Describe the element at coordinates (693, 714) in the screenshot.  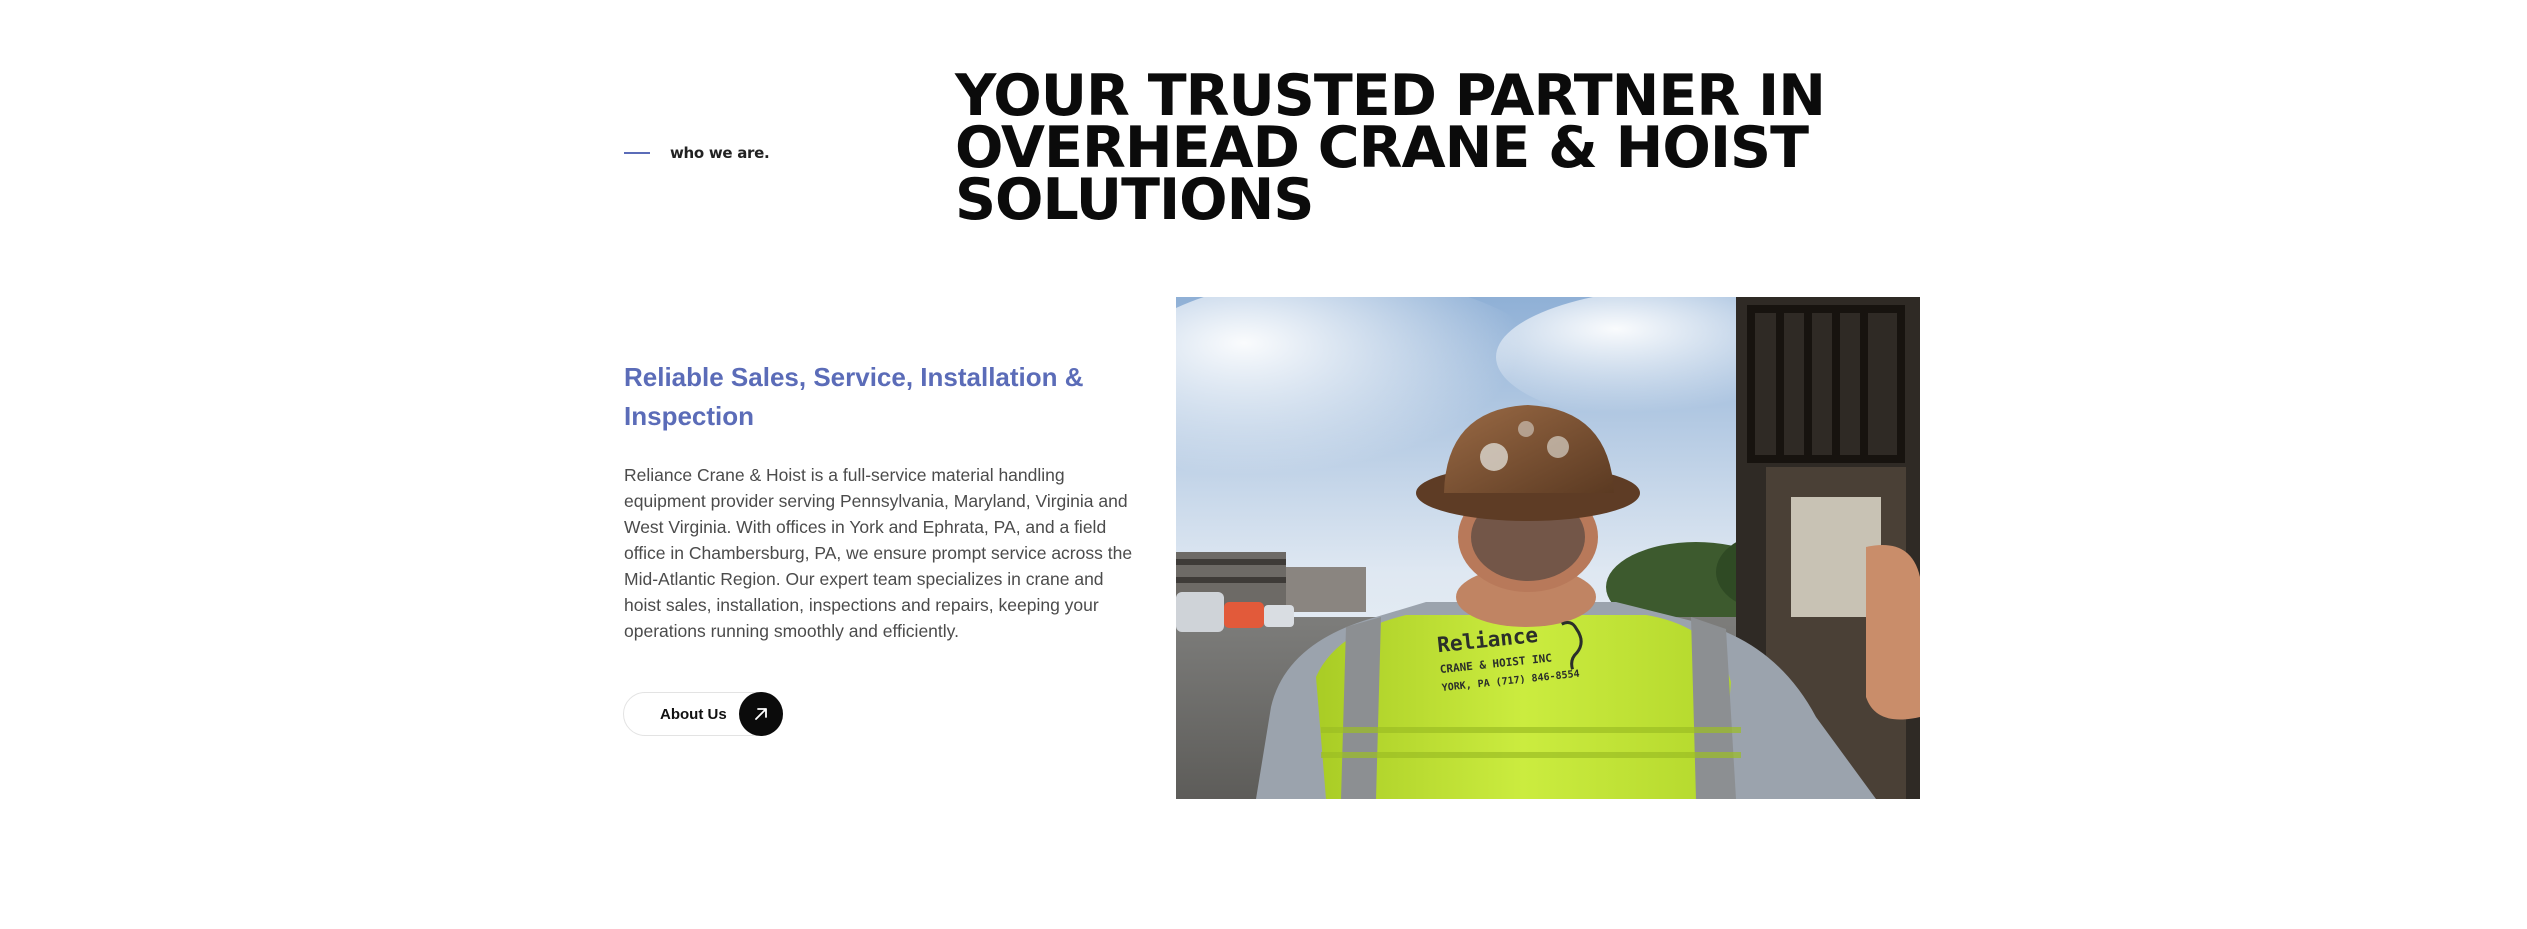
I see `about-us-button-label: About Us` at that location.